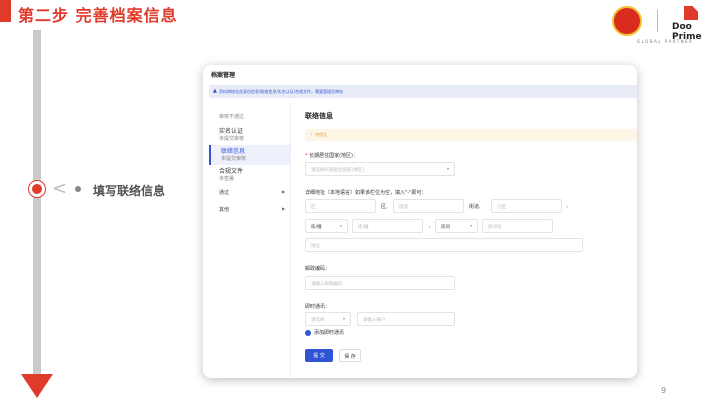  Describe the element at coordinates (319, 116) in the screenshot. I see `form-title: 联络信息` at that location.